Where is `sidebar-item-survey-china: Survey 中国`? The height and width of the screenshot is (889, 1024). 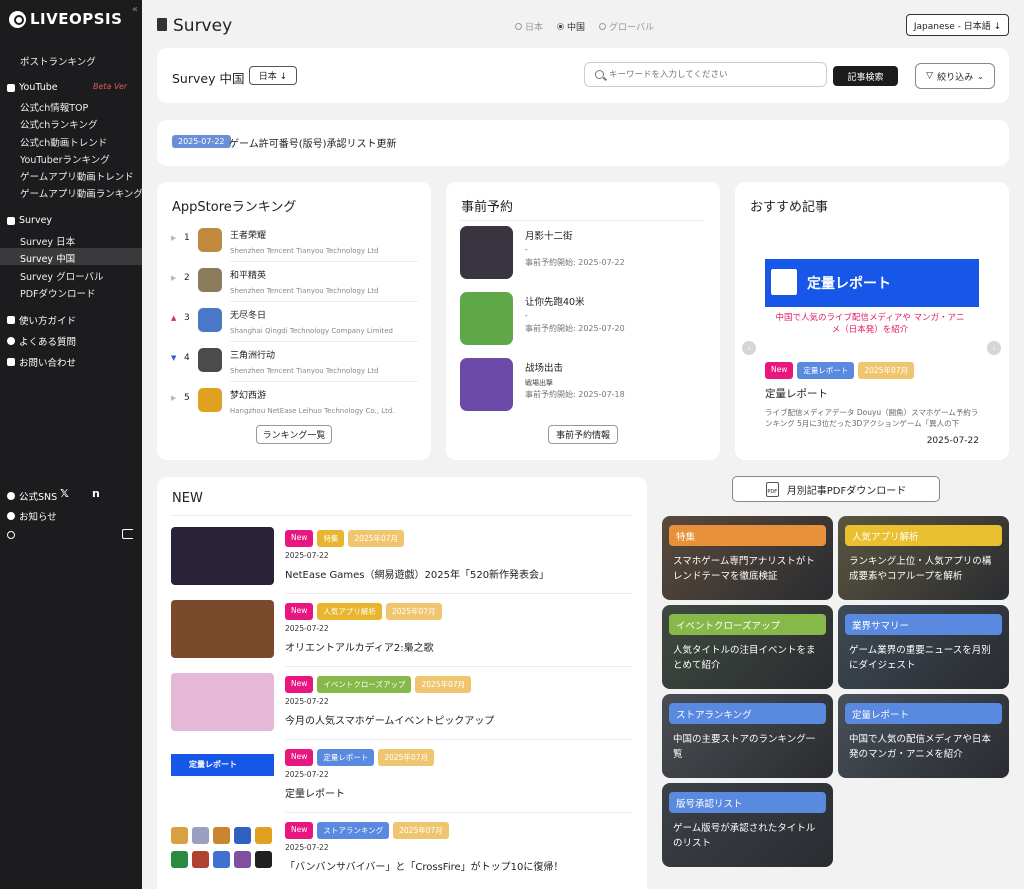 sidebar-item-survey-china: Survey 中国 is located at coordinates (47, 258).